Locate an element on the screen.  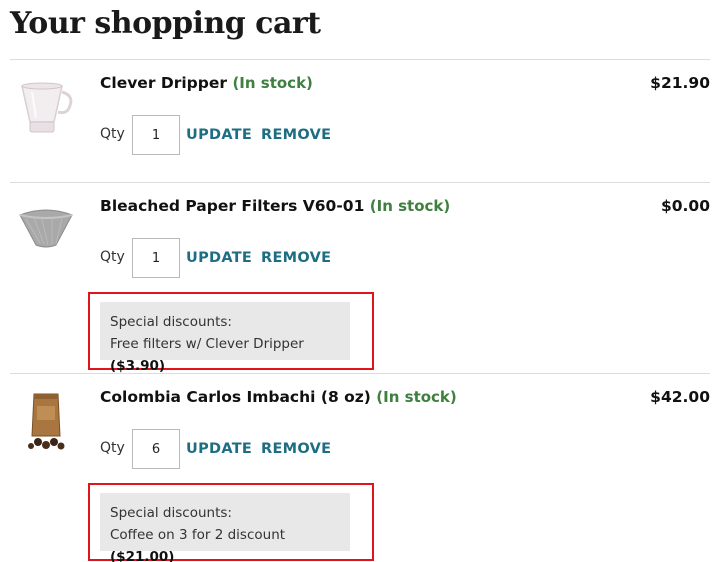
coffee-bag-image is located at coordinates (48, 422).